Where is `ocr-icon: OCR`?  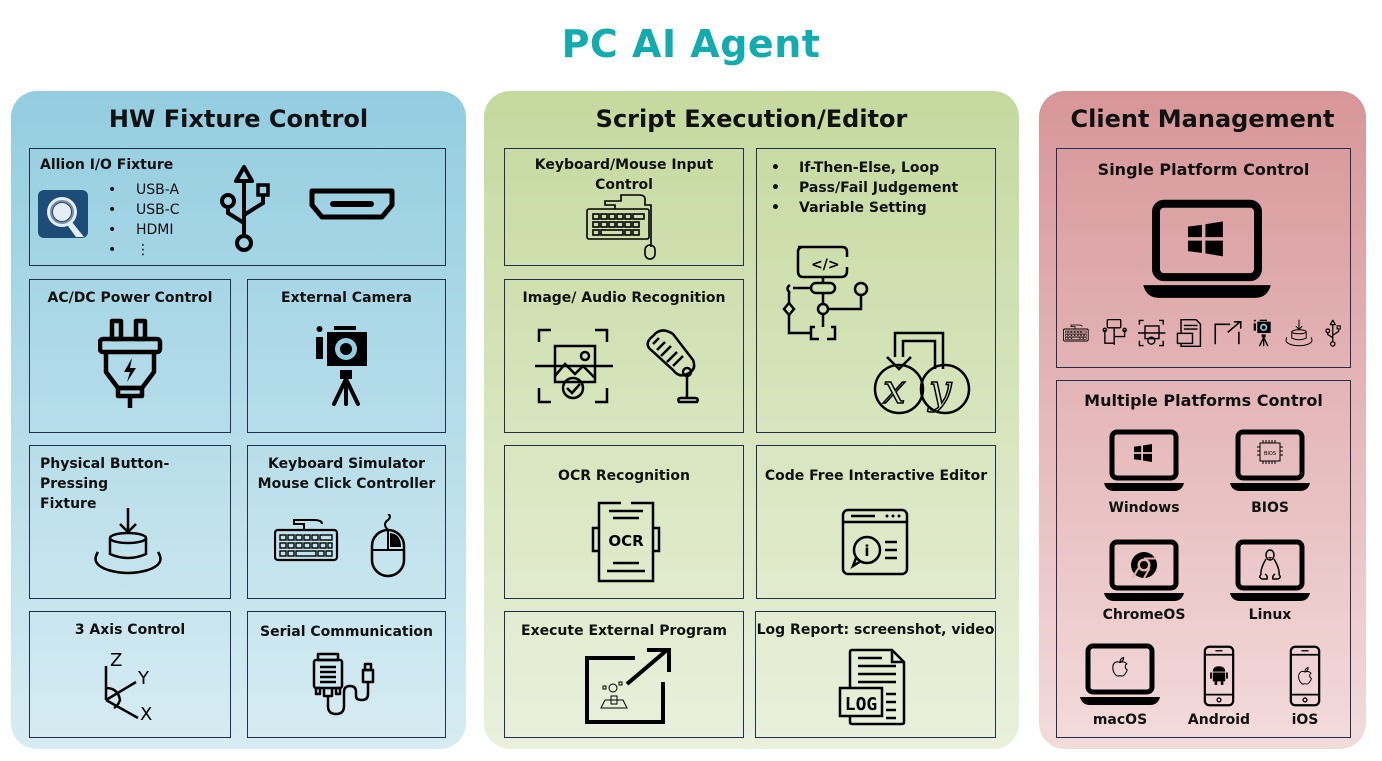 ocr-icon: OCR is located at coordinates (626, 544).